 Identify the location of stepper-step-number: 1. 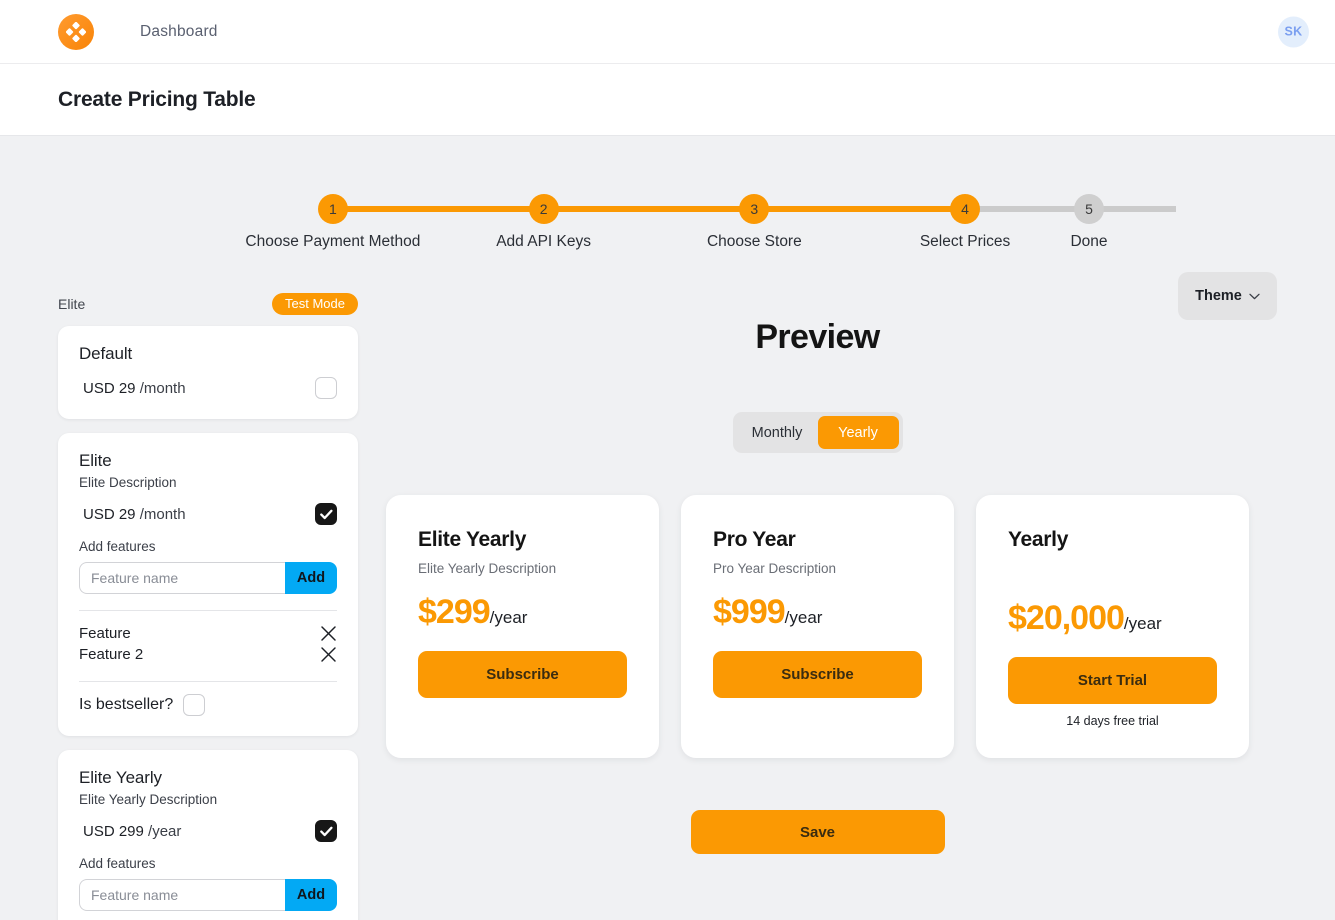
(332, 209).